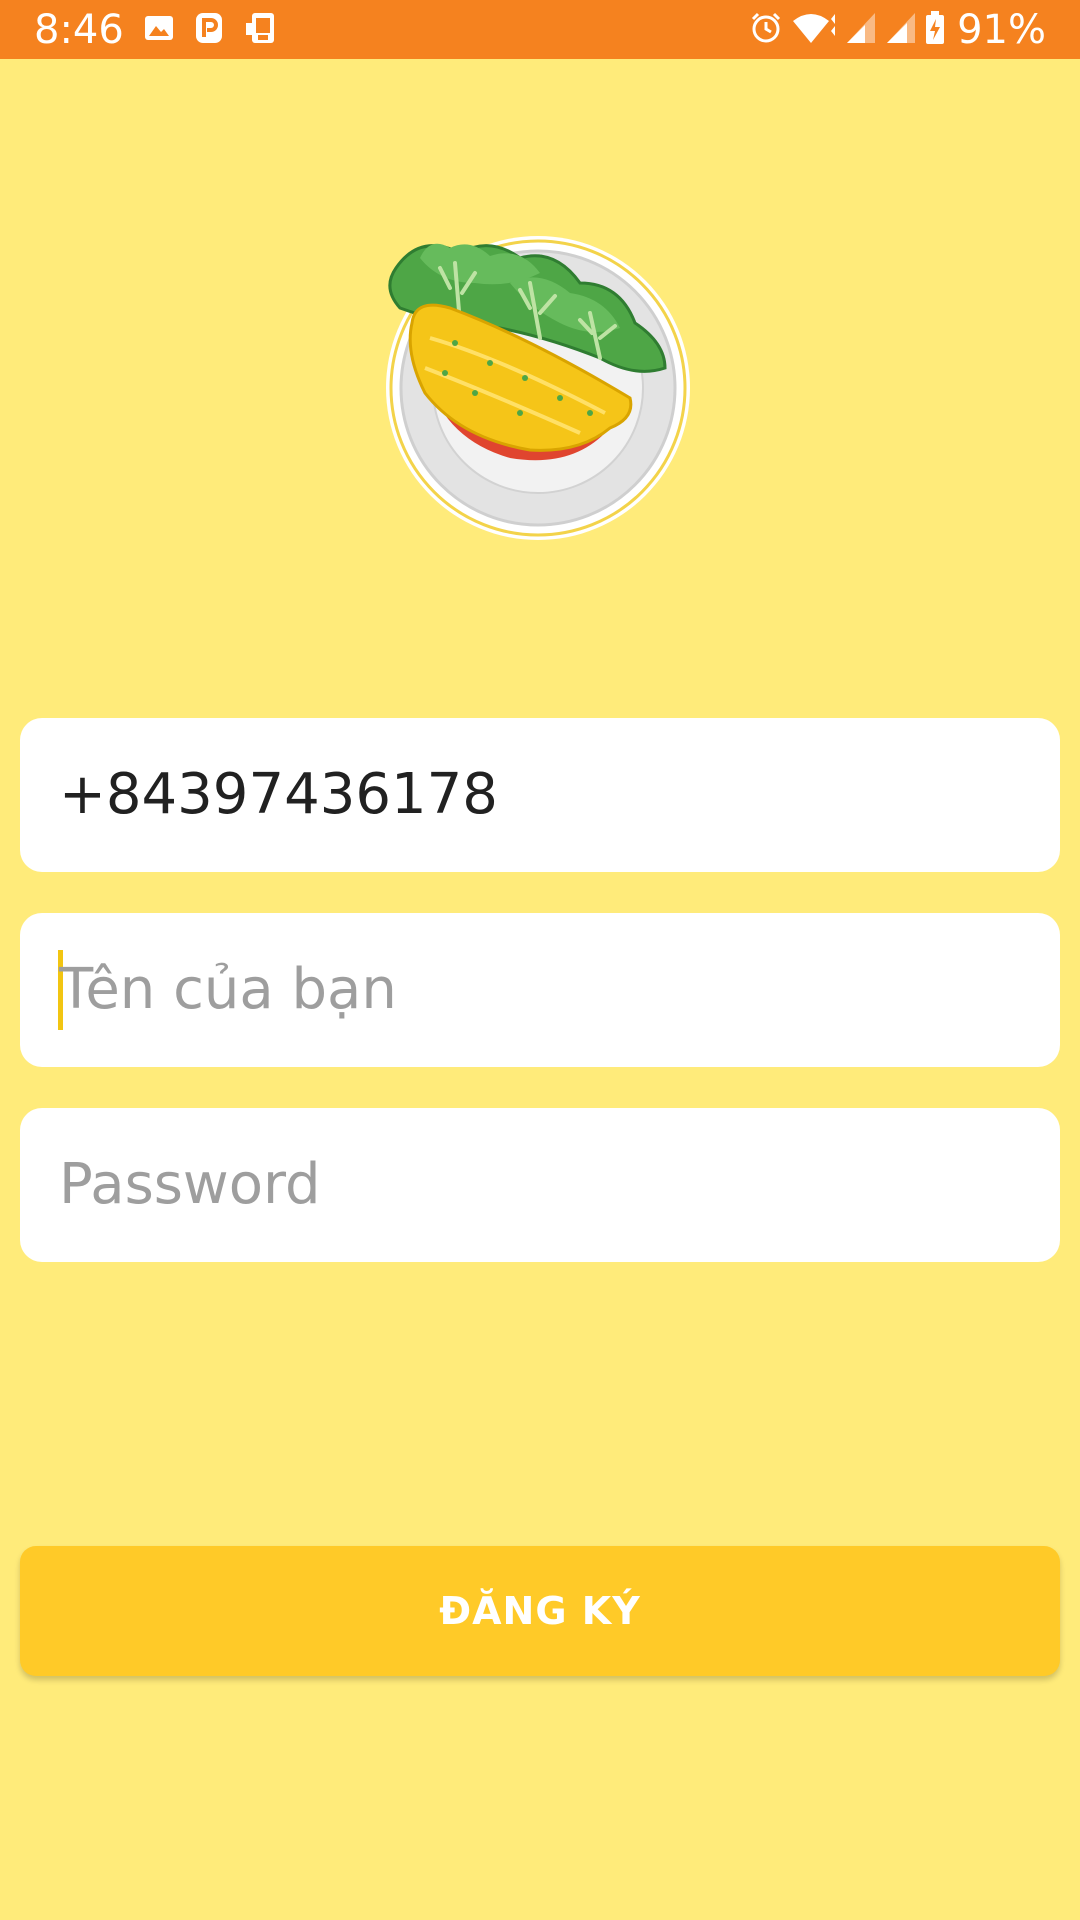 This screenshot has width=1080, height=1920. Describe the element at coordinates (79, 30) in the screenshot. I see `status-time: 8:46` at that location.